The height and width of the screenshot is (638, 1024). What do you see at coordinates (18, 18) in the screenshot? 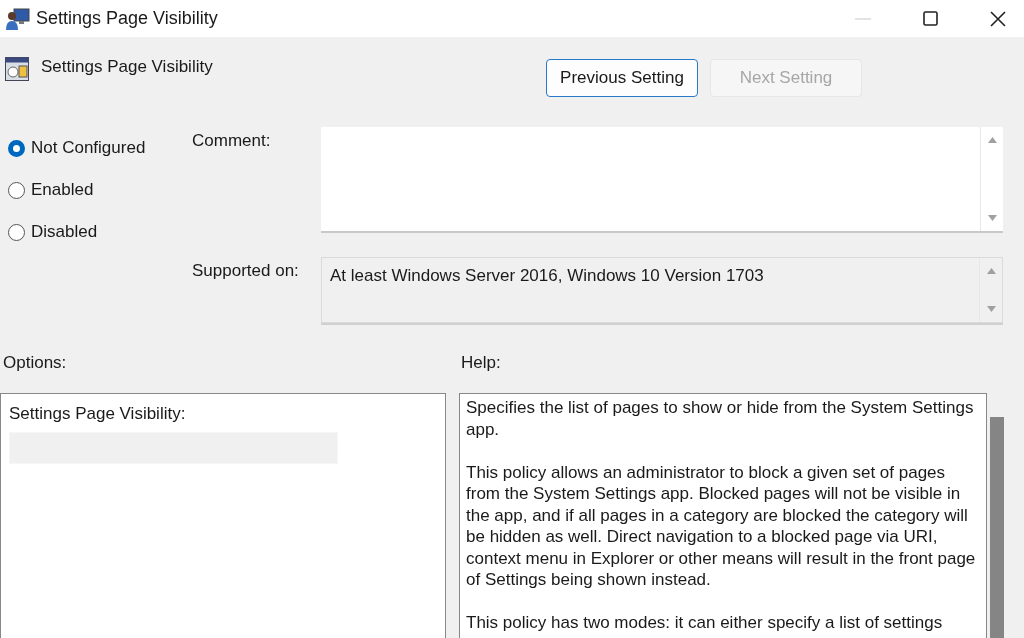
I see `computer-user-icon` at bounding box center [18, 18].